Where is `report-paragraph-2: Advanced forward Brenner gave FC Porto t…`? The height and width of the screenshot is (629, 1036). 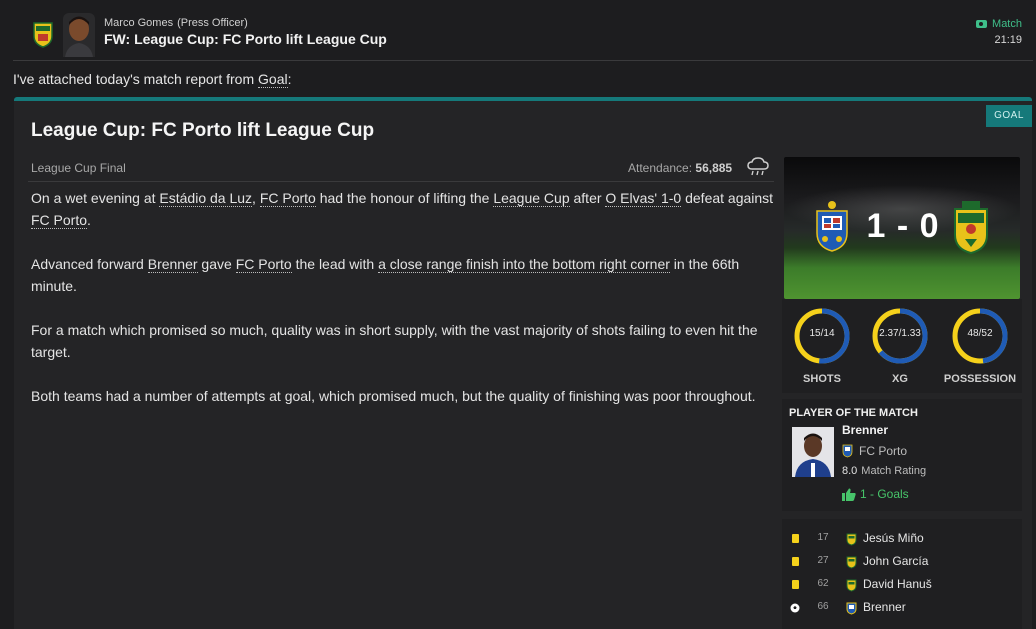 report-paragraph-2: Advanced forward Brenner gave FC Porto t… is located at coordinates (405, 275).